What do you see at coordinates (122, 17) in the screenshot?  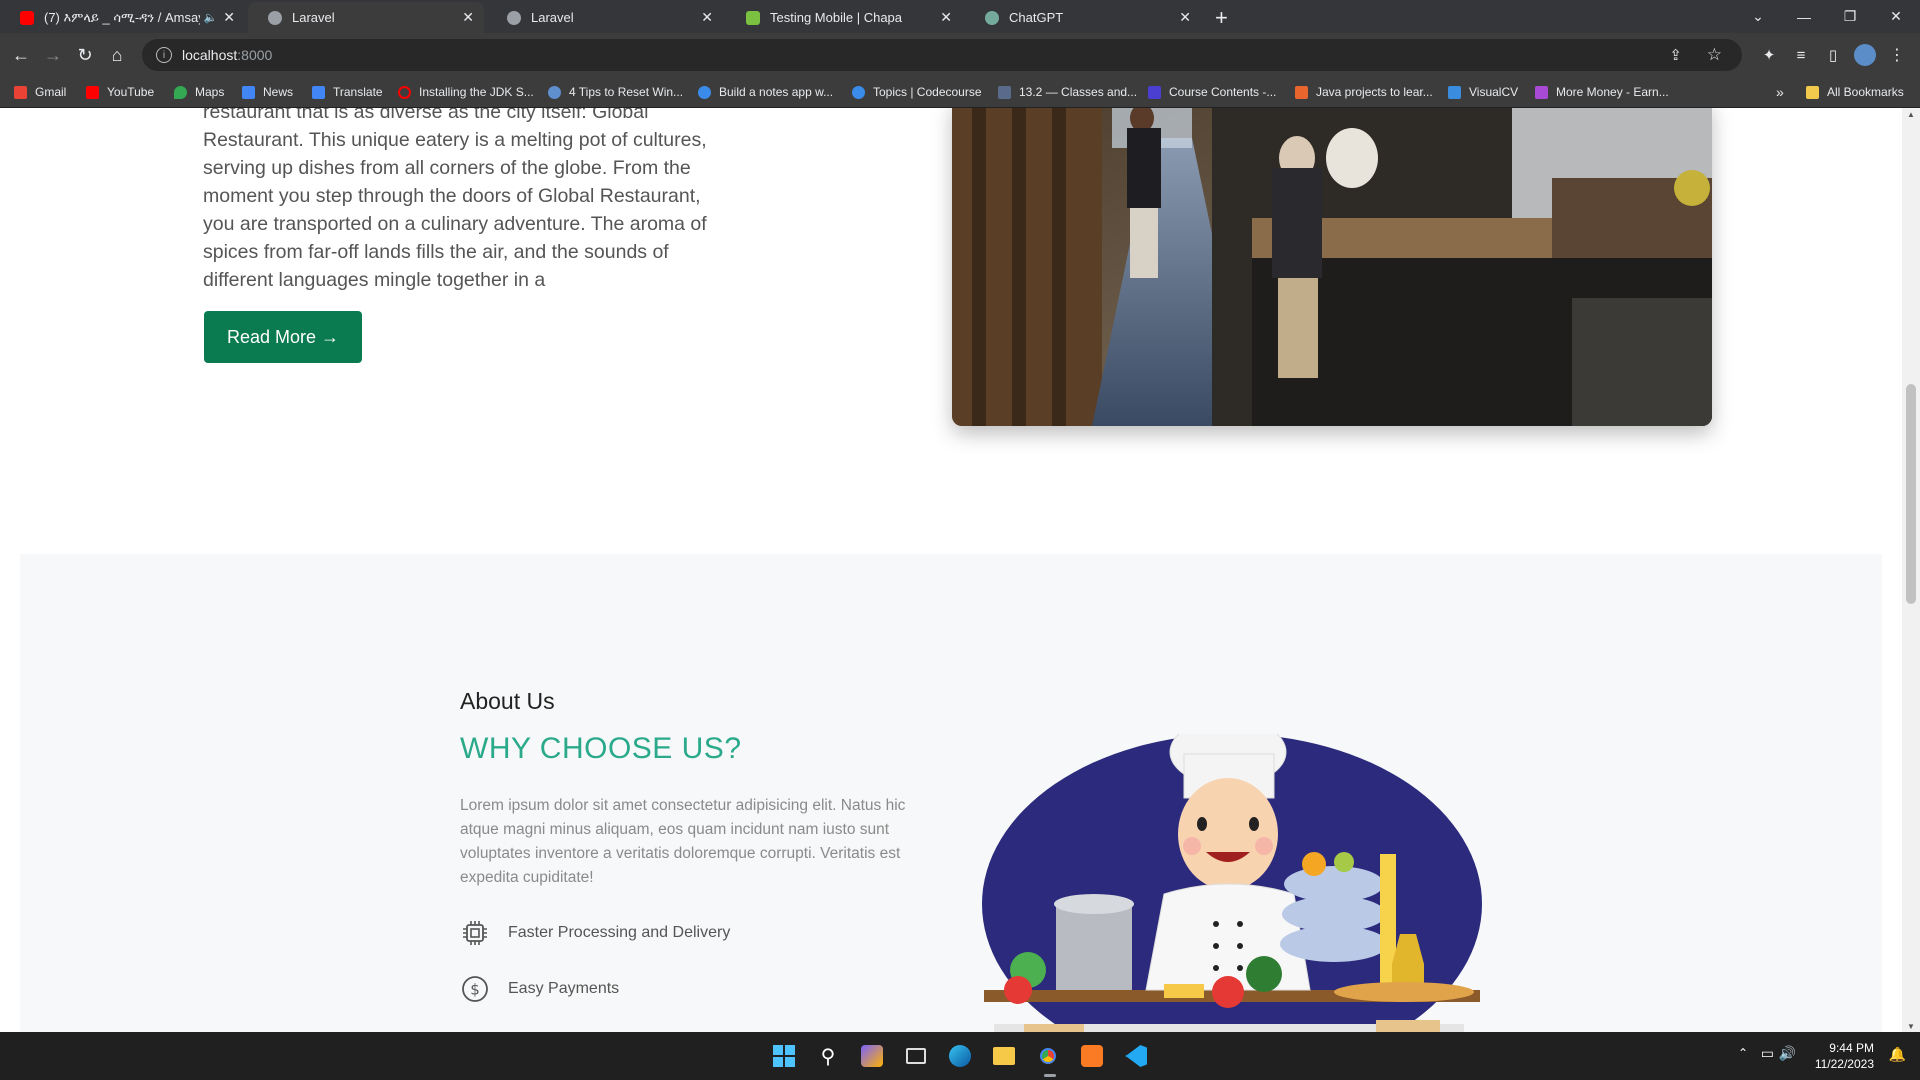 I see `tab-youtube: (7) እምላይ _ ሳሚ-ዳን / Amsay 🔈 ✕` at bounding box center [122, 17].